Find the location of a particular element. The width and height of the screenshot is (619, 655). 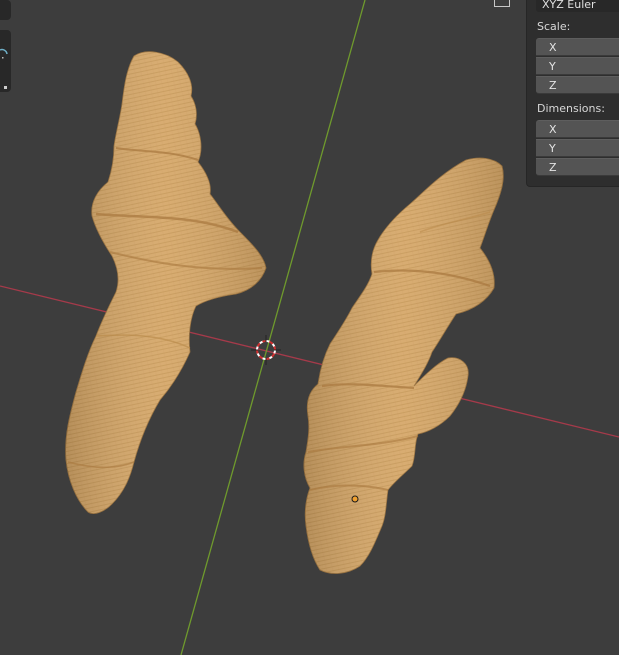

scale-x-field: X is located at coordinates (577, 47).